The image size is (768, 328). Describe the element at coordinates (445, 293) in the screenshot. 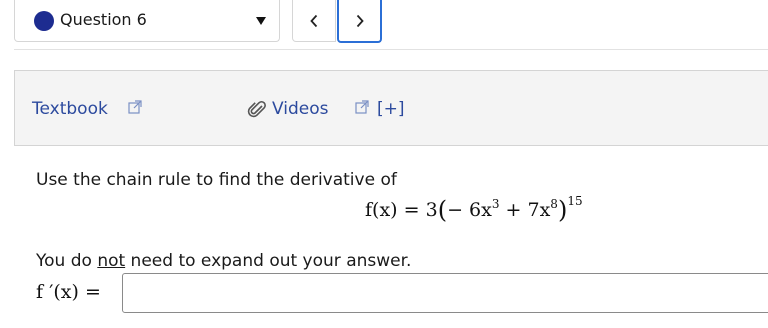

I see `answer-input` at that location.